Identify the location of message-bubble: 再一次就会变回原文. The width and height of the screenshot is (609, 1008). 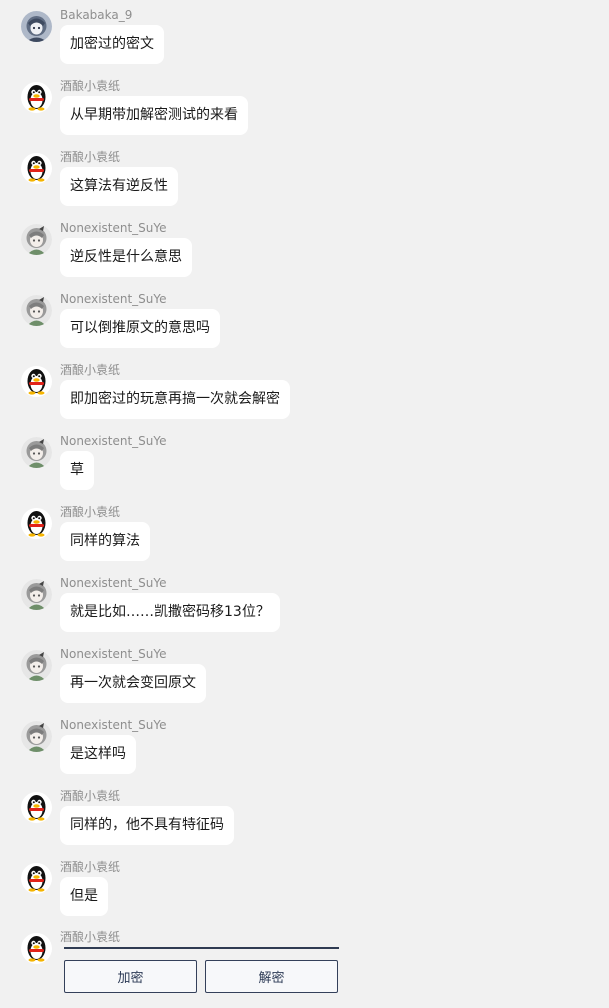
(133, 683).